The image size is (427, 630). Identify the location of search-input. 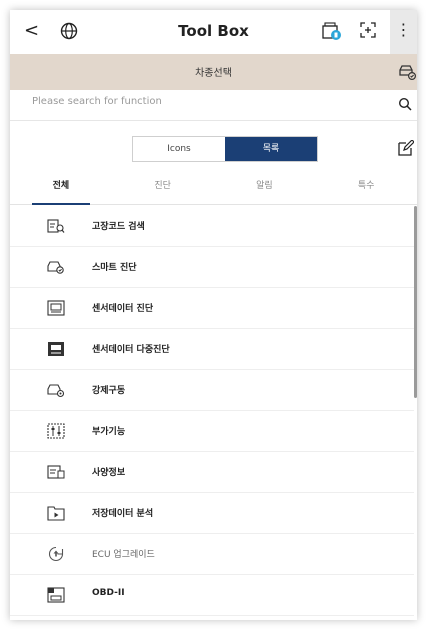
(197, 101).